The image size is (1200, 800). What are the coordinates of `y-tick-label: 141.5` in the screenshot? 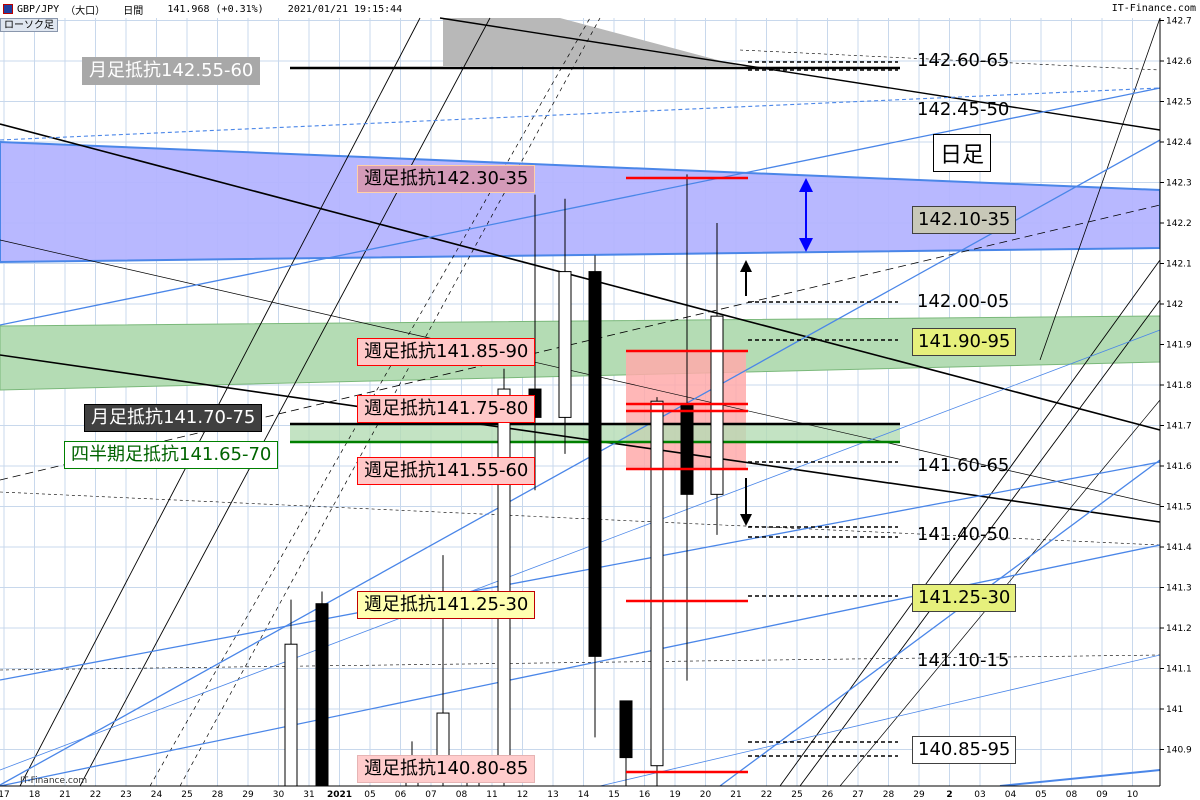 It's located at (1179, 508).